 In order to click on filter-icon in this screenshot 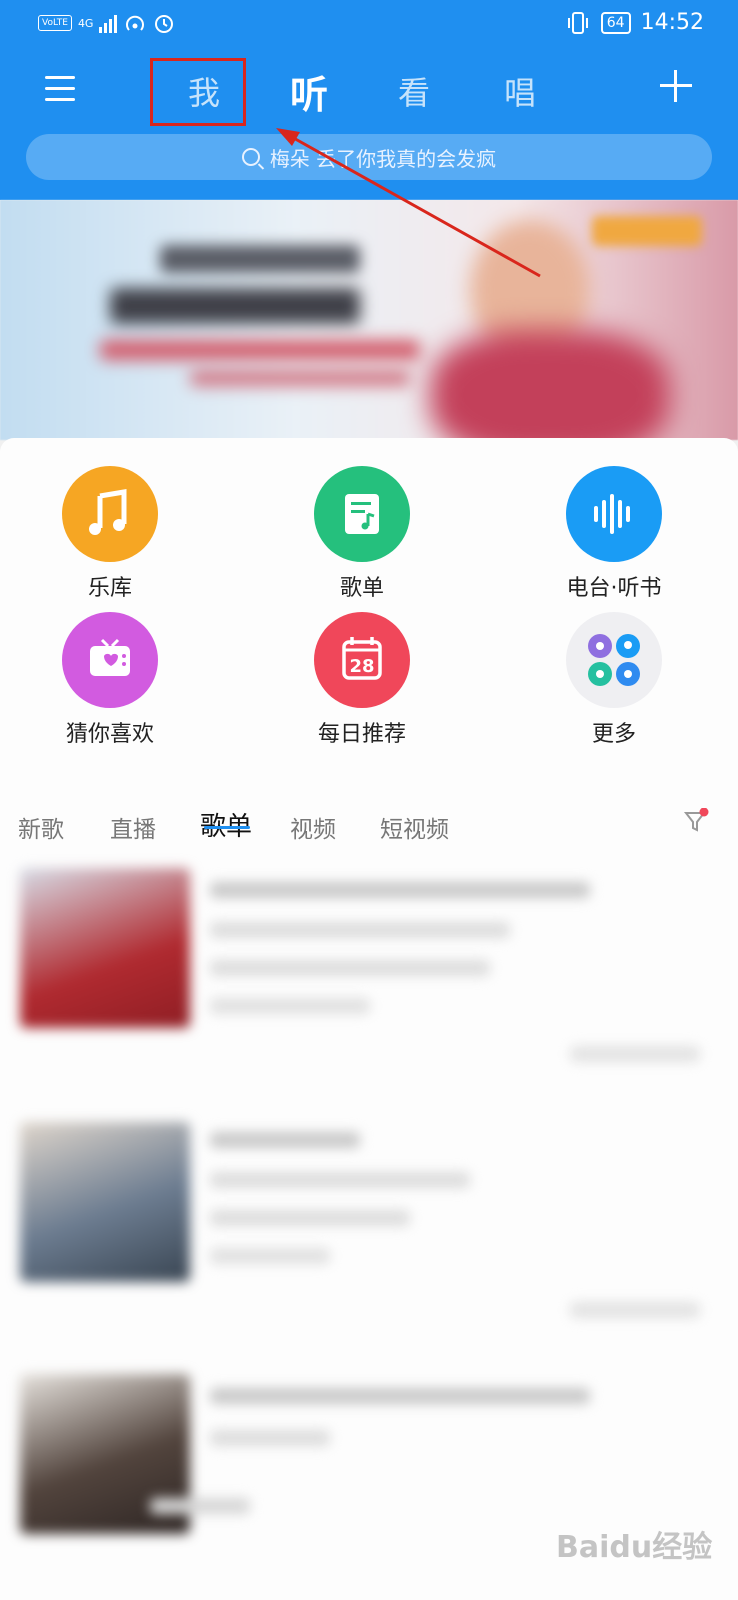, I will do `click(696, 821)`.